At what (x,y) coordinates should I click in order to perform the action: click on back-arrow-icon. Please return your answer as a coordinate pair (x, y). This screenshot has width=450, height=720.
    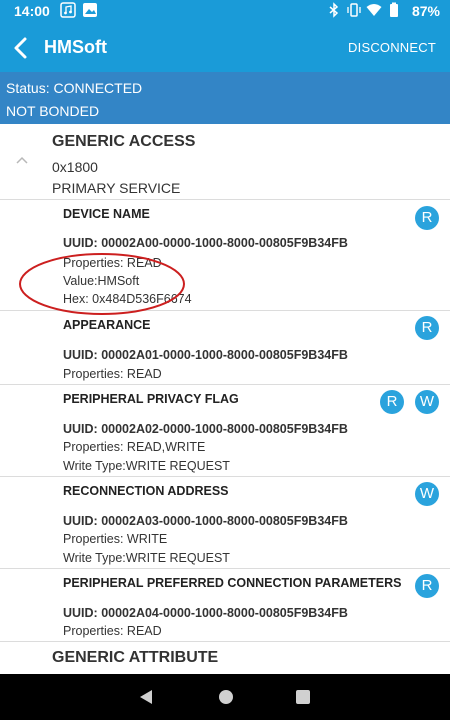
    Looking at the image, I should click on (22, 48).